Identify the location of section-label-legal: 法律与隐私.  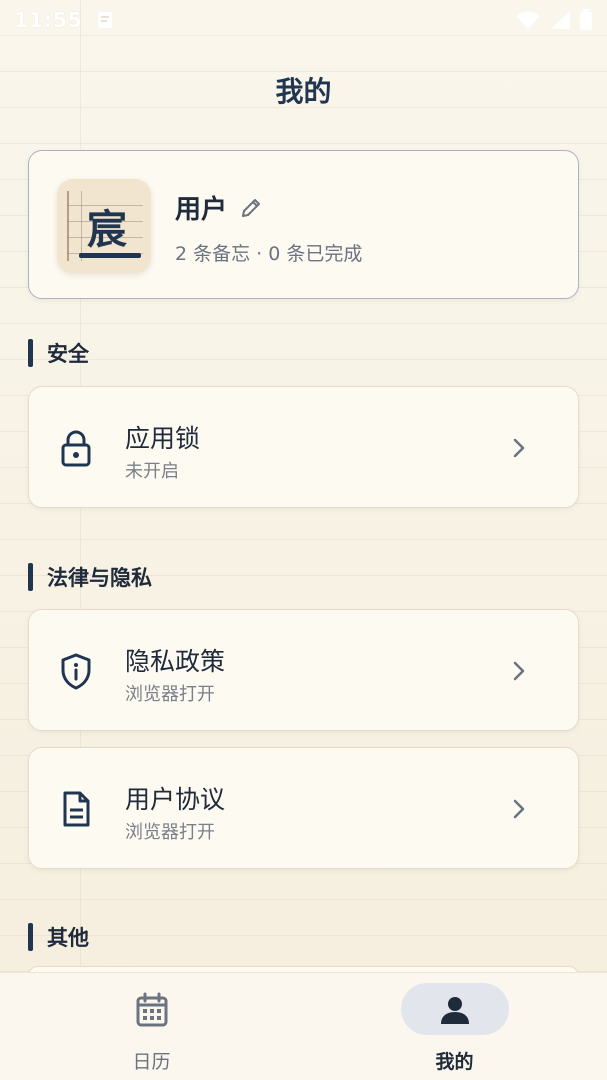
(90, 577).